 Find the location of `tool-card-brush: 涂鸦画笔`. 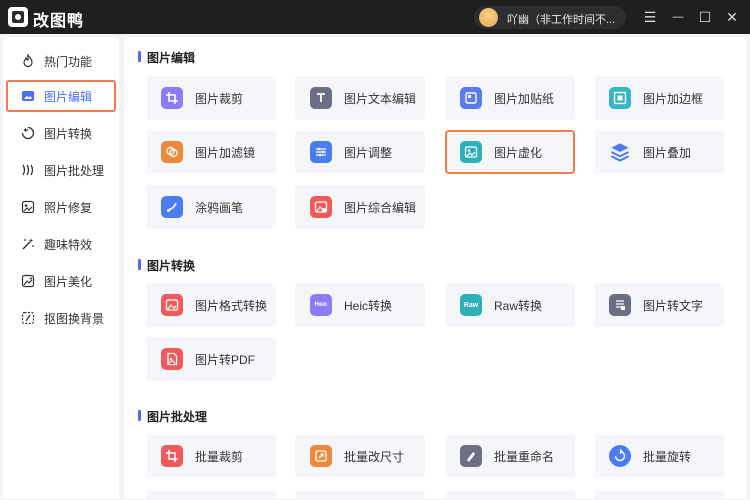

tool-card-brush: 涂鸦画笔 is located at coordinates (211, 207).